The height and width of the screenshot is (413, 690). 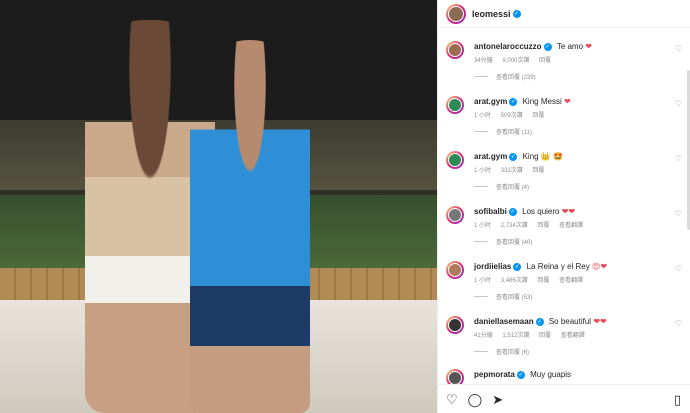 I want to click on comment-text: Los quiero, so click(x=541, y=211).